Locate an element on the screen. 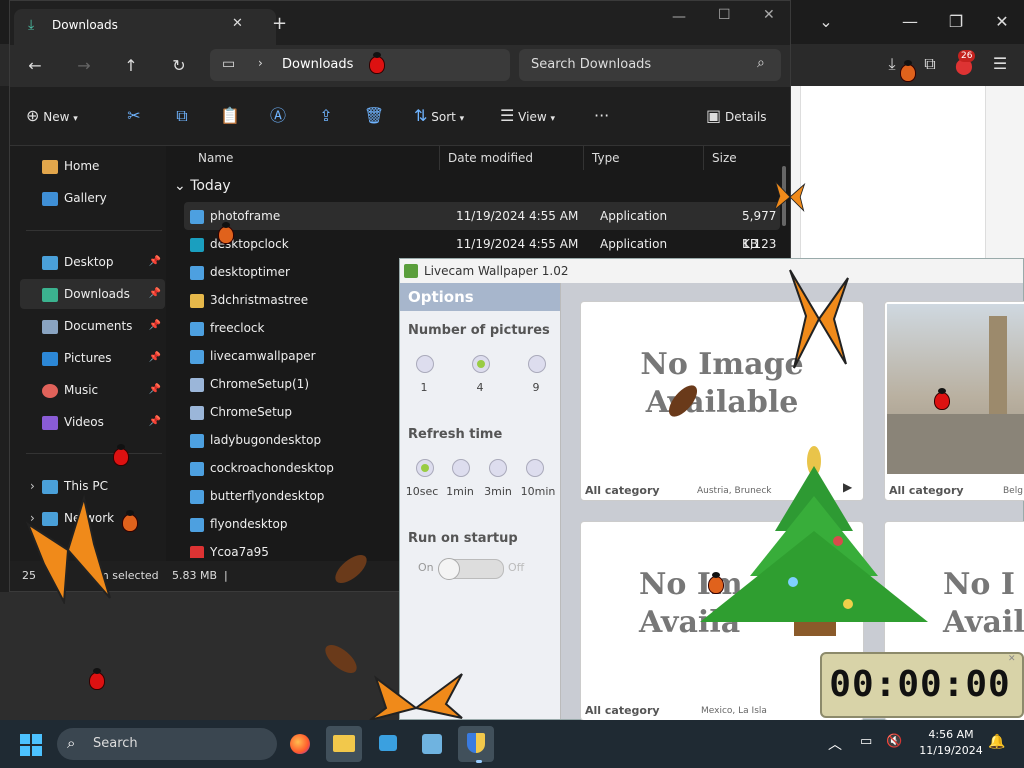  refresh-radio-10sec is located at coordinates (425, 468).